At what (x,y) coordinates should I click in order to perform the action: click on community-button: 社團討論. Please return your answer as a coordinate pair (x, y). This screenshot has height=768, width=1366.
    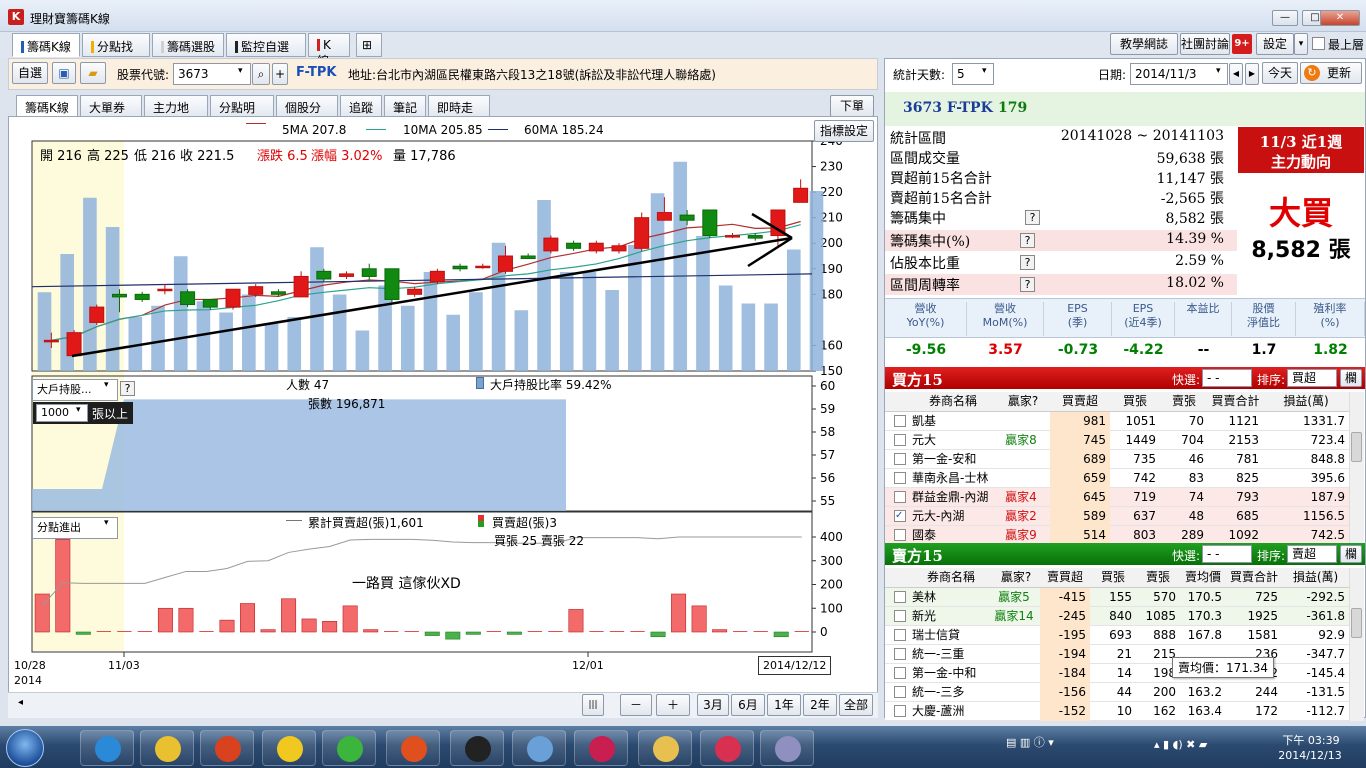
    Looking at the image, I should click on (1205, 44).